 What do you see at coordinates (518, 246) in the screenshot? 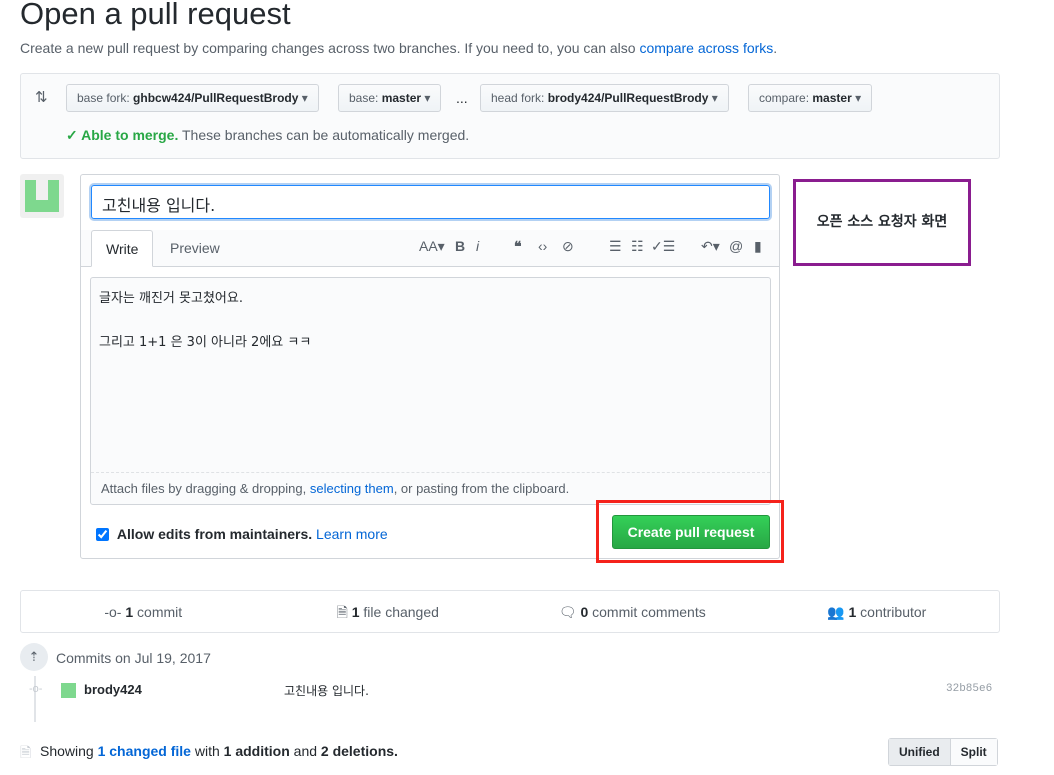
I see `quote-icon: ❝` at bounding box center [518, 246].